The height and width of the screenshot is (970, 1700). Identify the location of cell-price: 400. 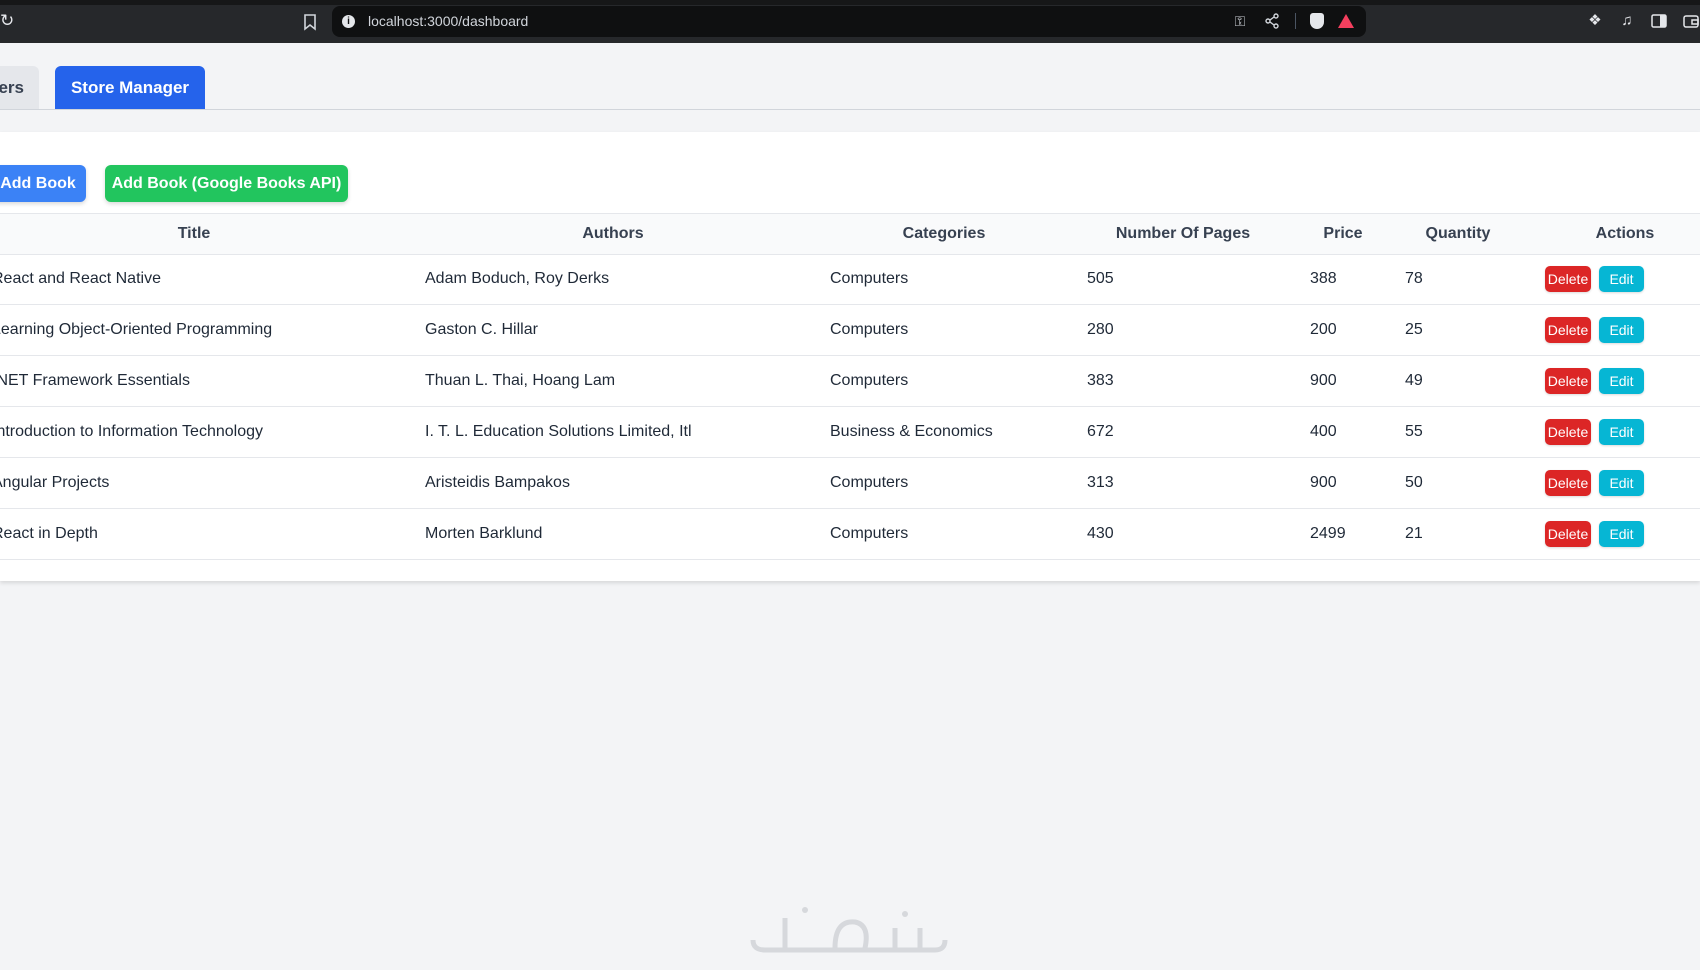
(1323, 431).